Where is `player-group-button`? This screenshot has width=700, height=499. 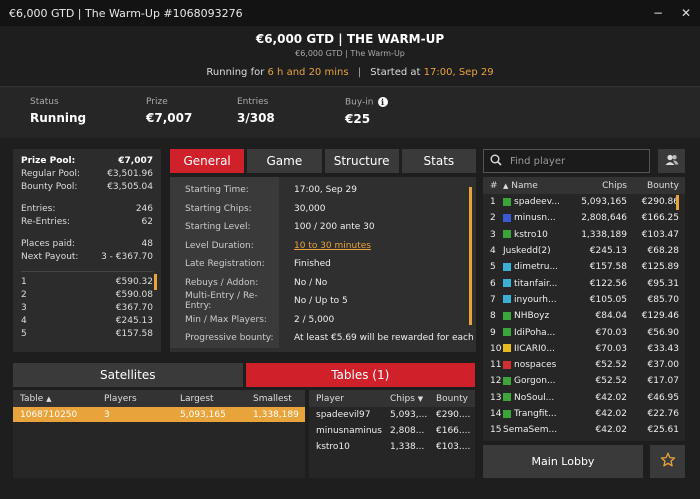 player-group-button is located at coordinates (671, 161).